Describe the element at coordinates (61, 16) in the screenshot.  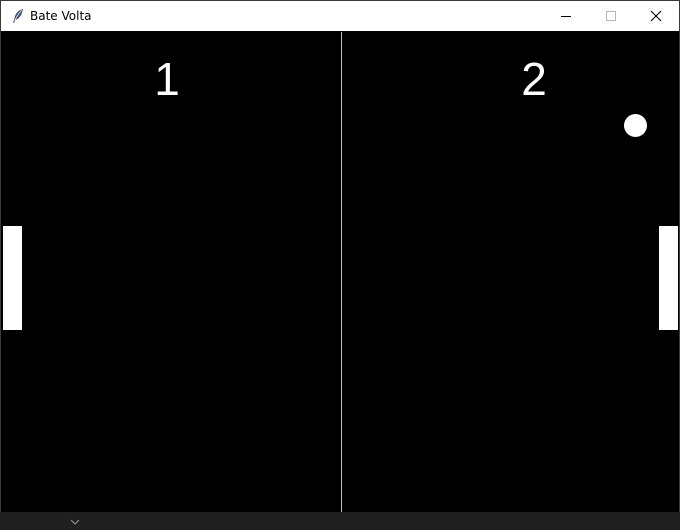
I see `window-title: Bate Volta` at that location.